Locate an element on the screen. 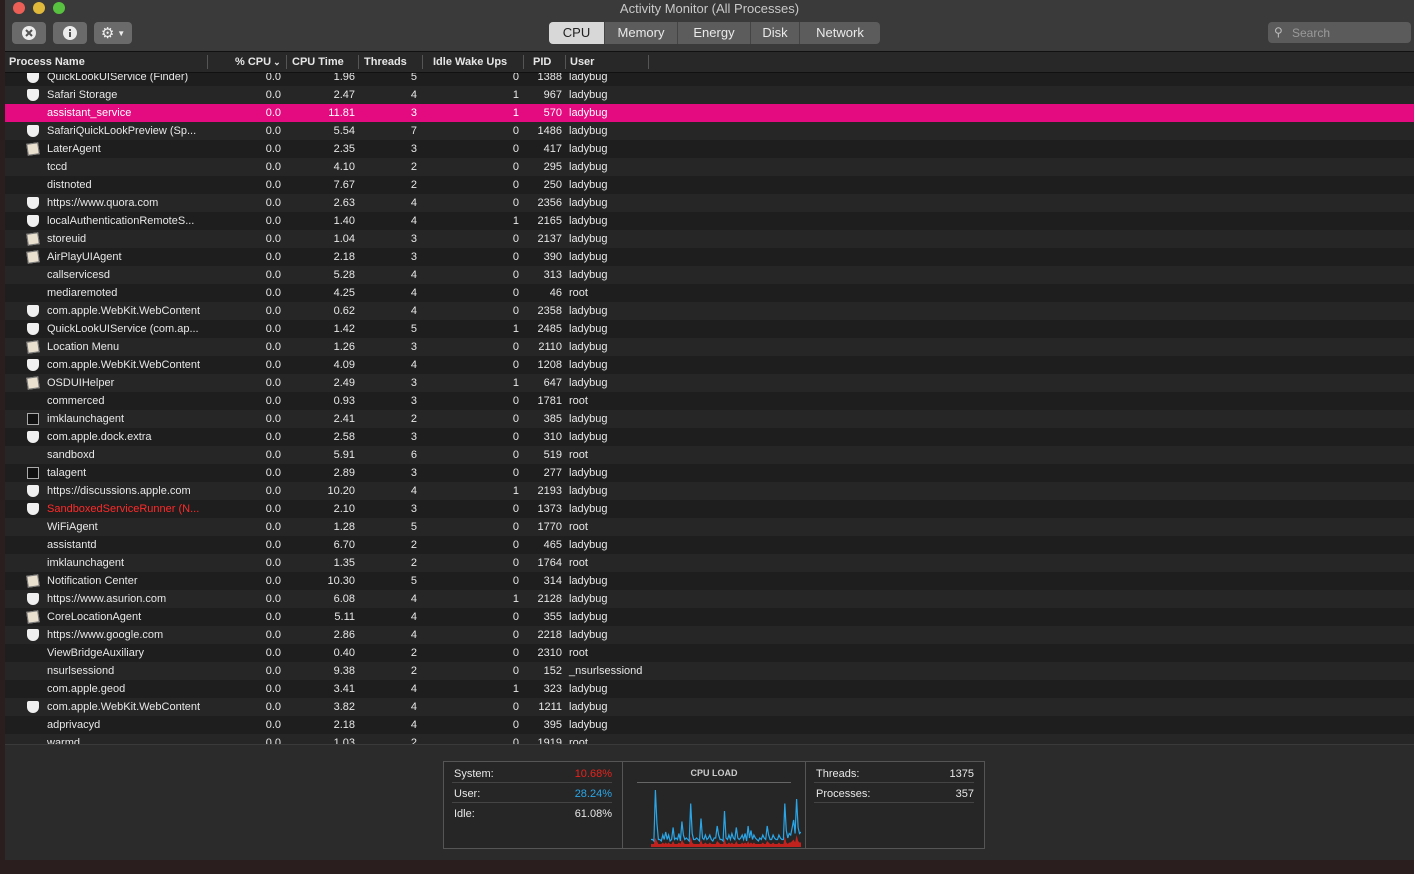 This screenshot has width=1414, height=874. column-cpu: % CPU ⌄ is located at coordinates (258, 62).